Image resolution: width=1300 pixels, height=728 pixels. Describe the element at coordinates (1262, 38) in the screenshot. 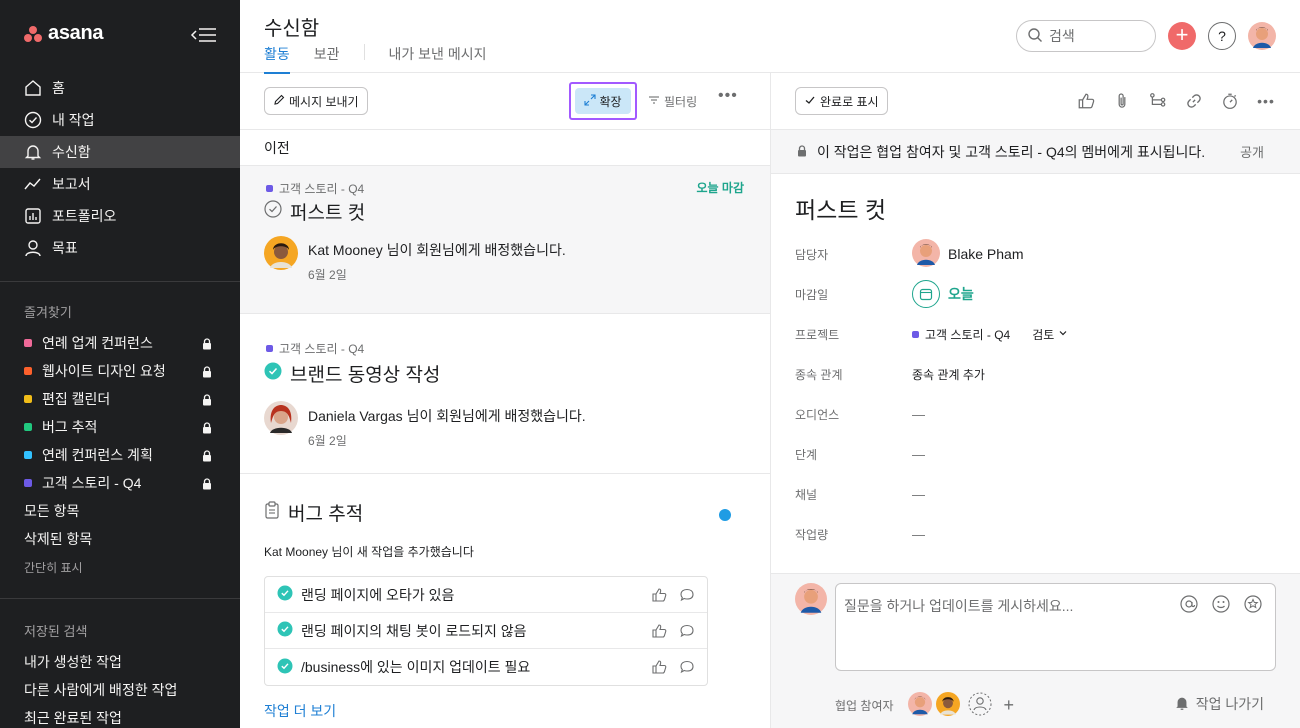

I see `user-avatar` at that location.